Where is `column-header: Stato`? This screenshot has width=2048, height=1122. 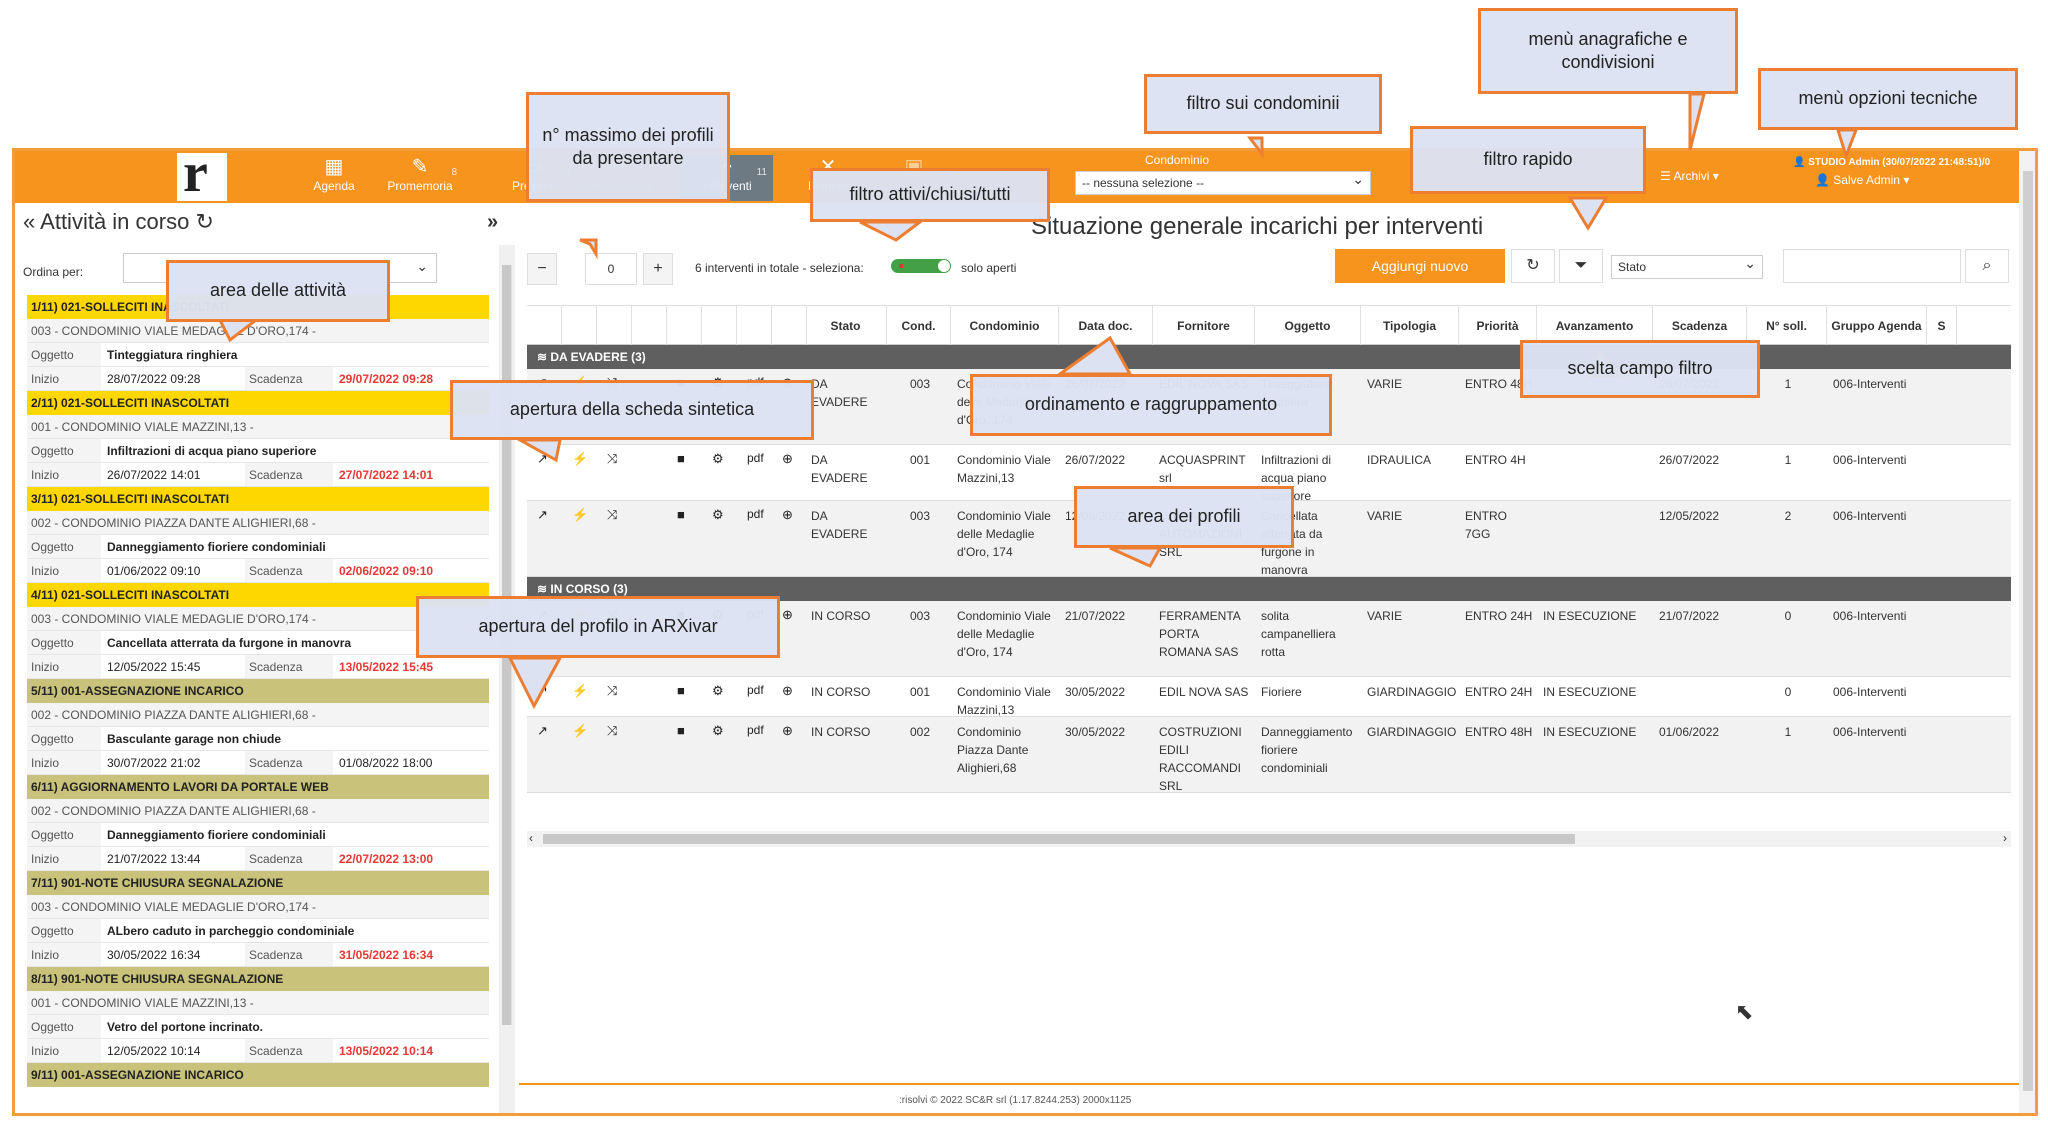 column-header: Stato is located at coordinates (846, 326).